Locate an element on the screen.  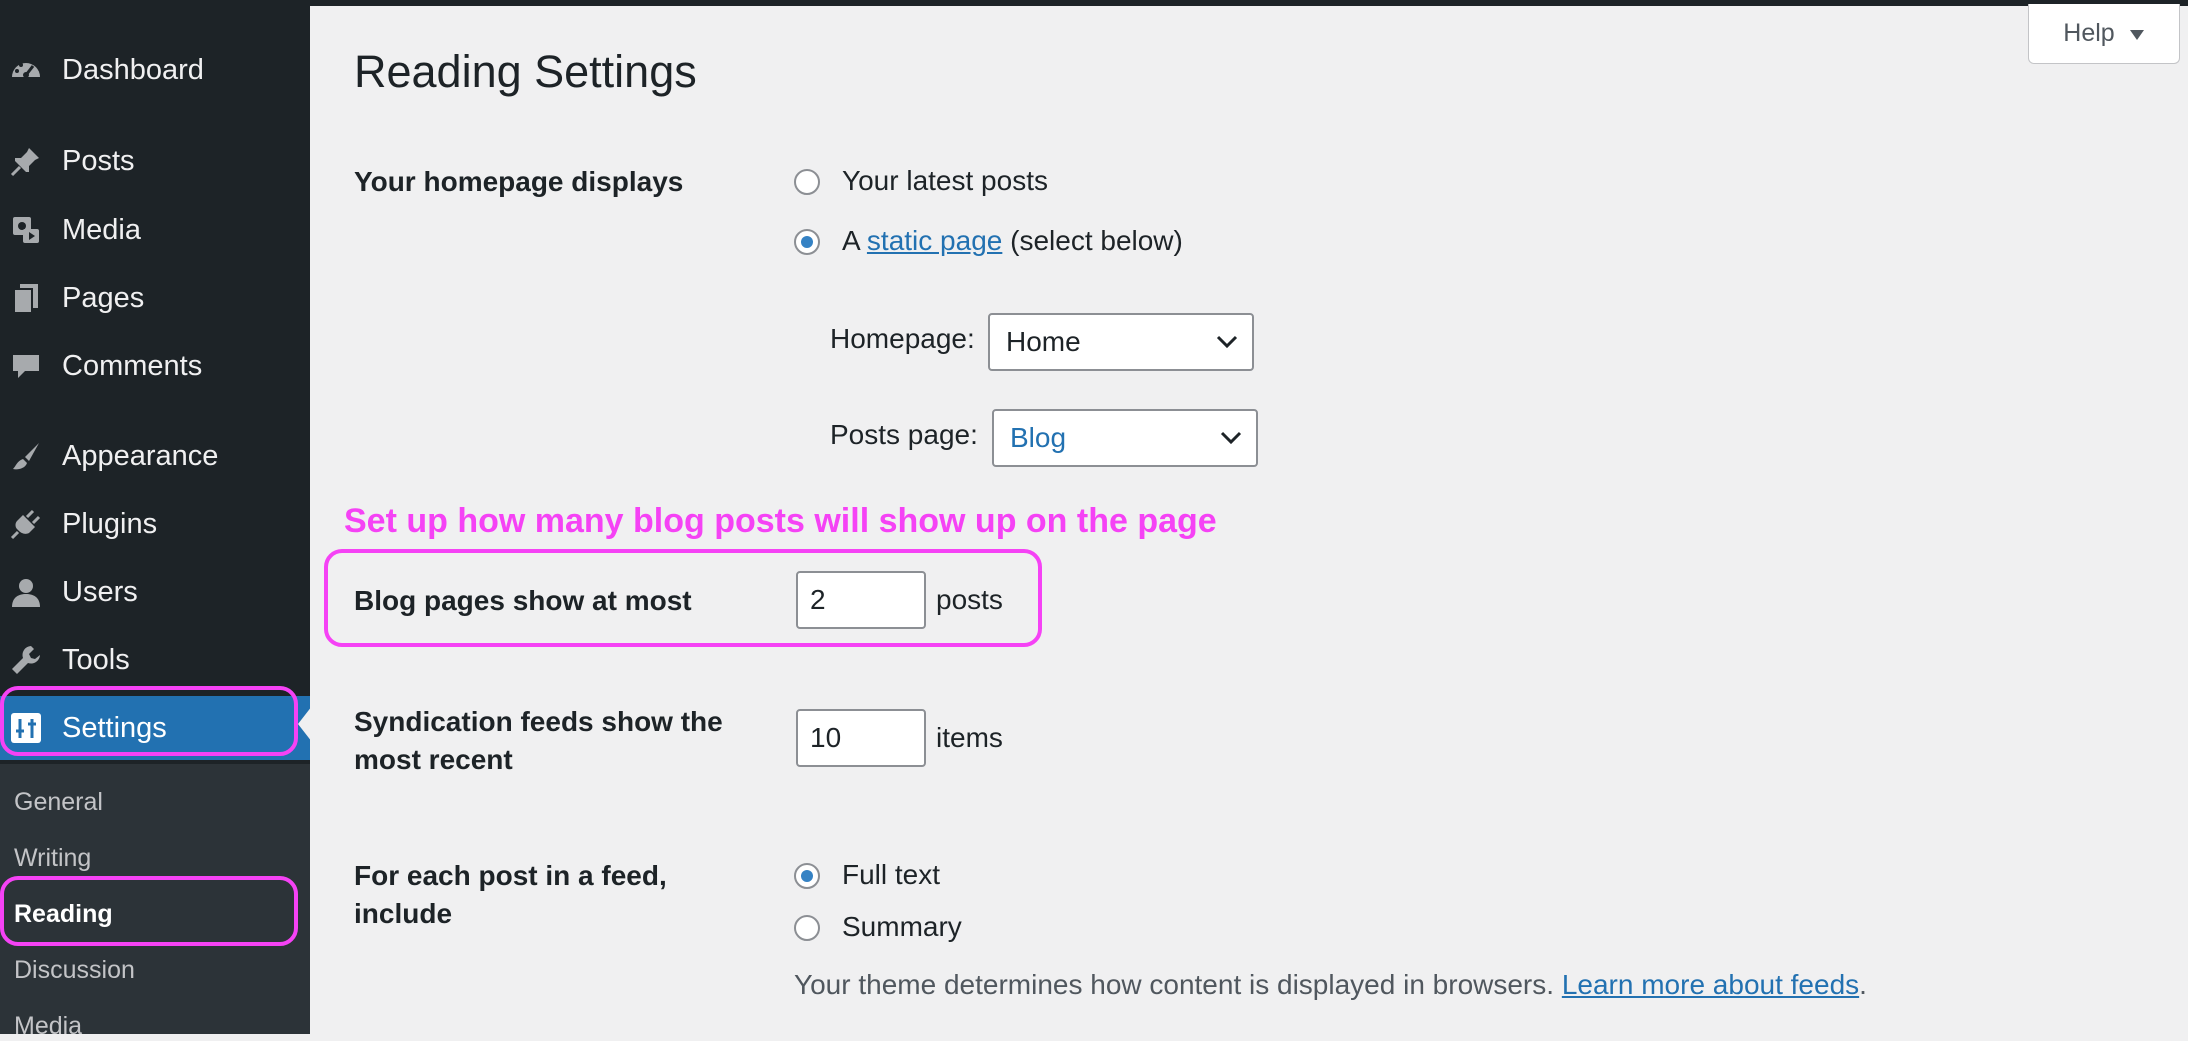
syndication-input is located at coordinates (861, 738).